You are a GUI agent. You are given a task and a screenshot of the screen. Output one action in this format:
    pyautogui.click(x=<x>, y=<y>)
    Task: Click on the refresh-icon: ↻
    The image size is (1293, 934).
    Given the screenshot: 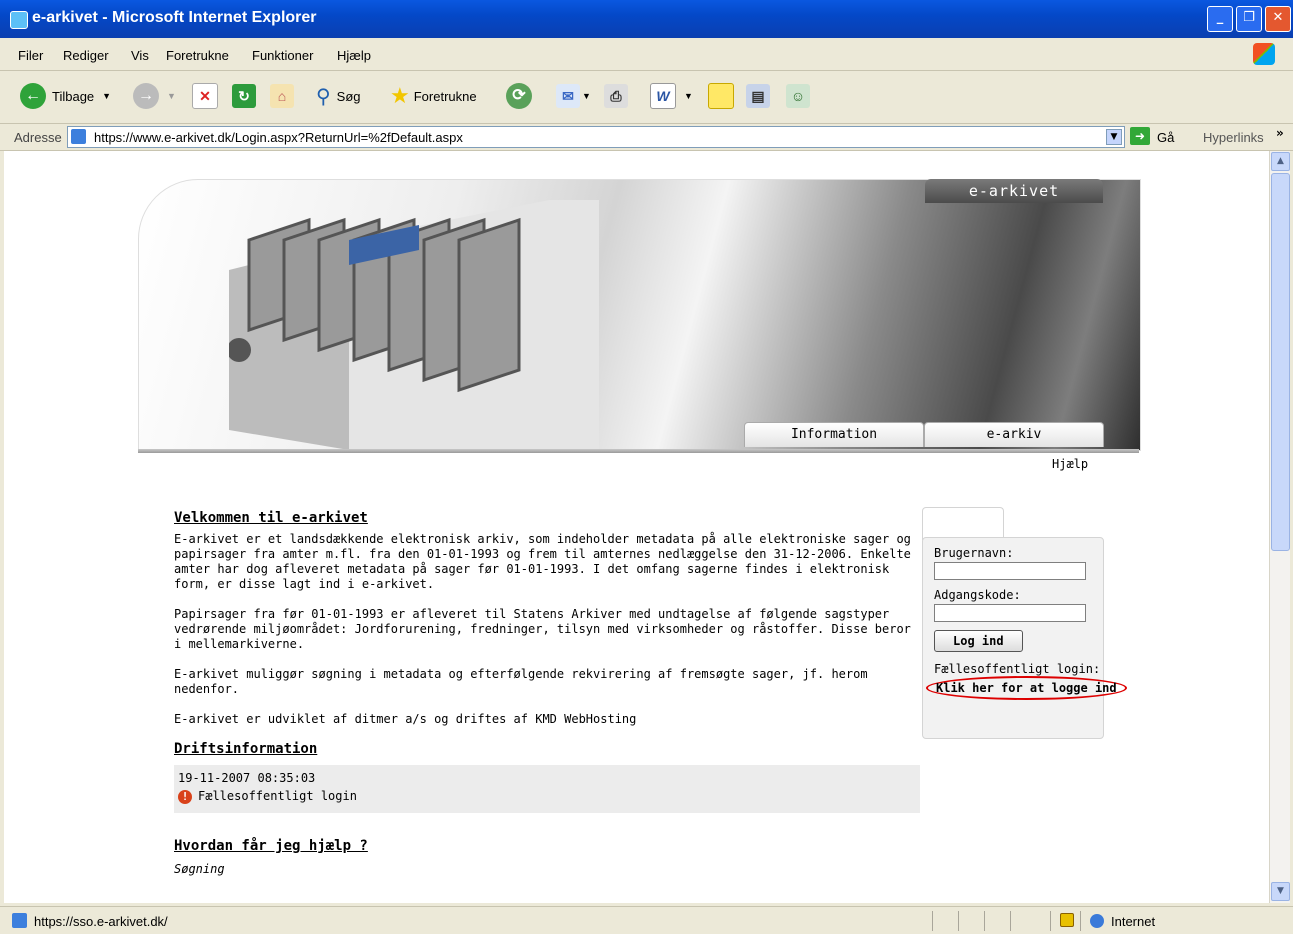 What is the action you would take?
    pyautogui.click(x=244, y=96)
    